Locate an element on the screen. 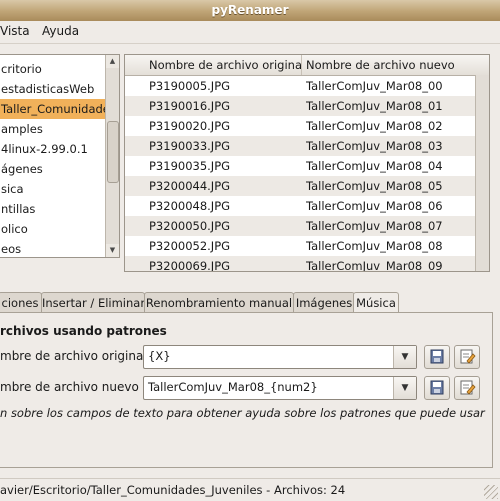  tab-musica: Música is located at coordinates (376, 302).